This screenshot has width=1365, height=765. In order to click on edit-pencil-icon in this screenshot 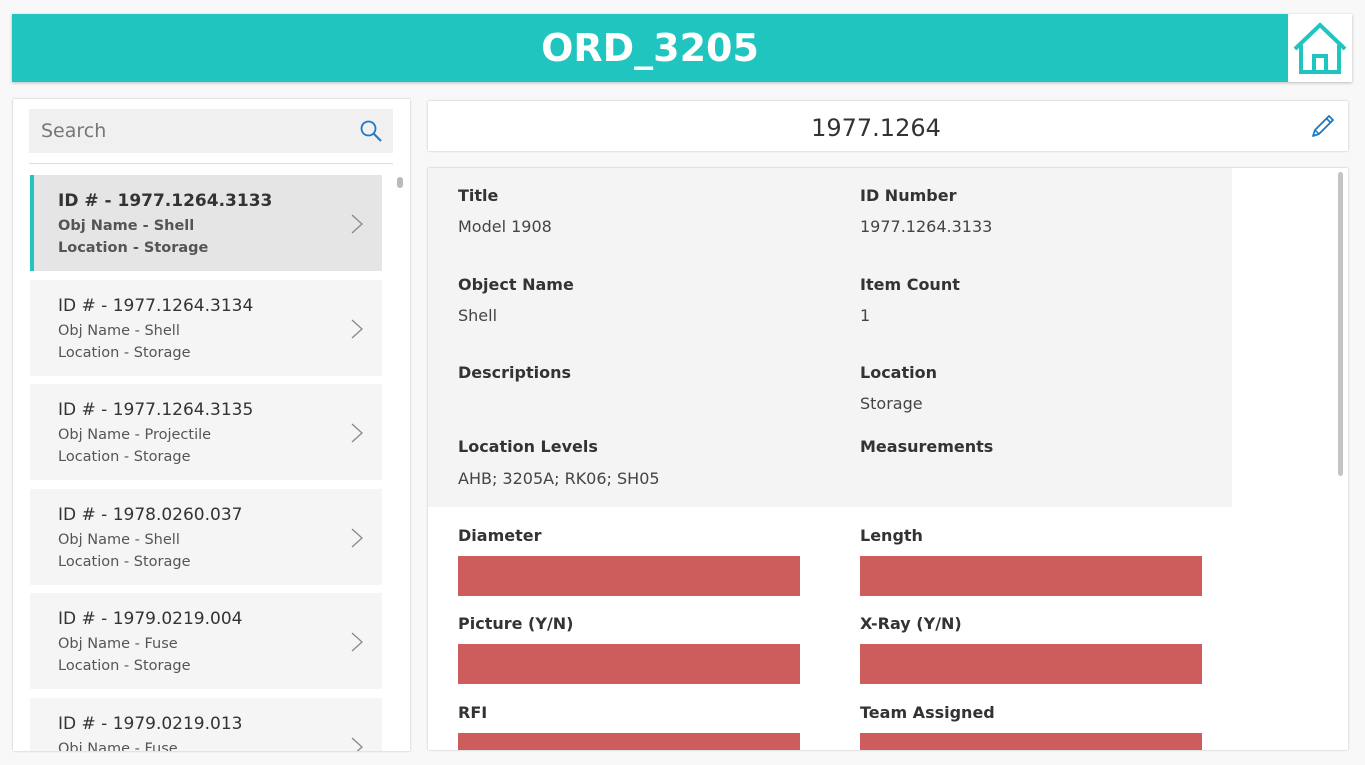, I will do `click(1323, 126)`.